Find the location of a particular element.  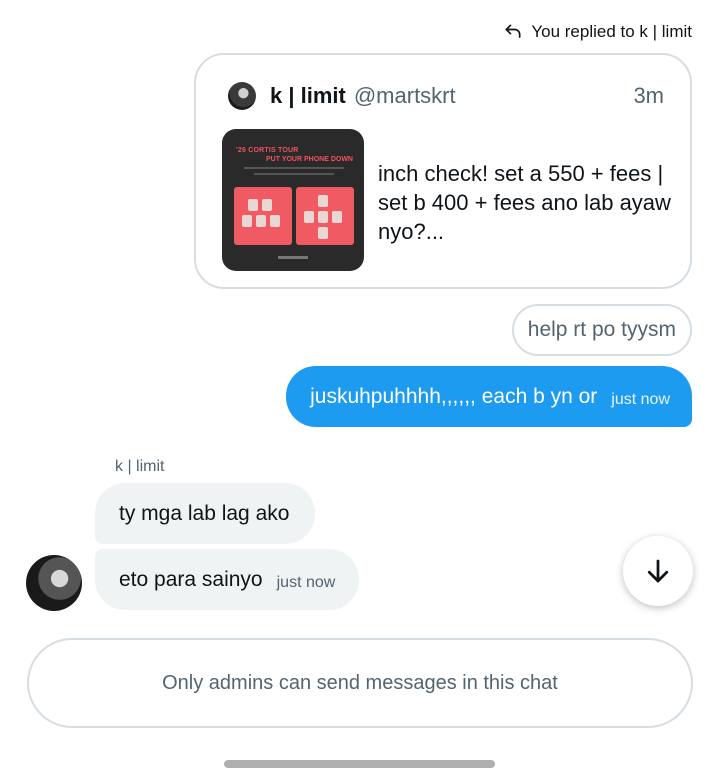

thumbnail-panel-b is located at coordinates (325, 216).